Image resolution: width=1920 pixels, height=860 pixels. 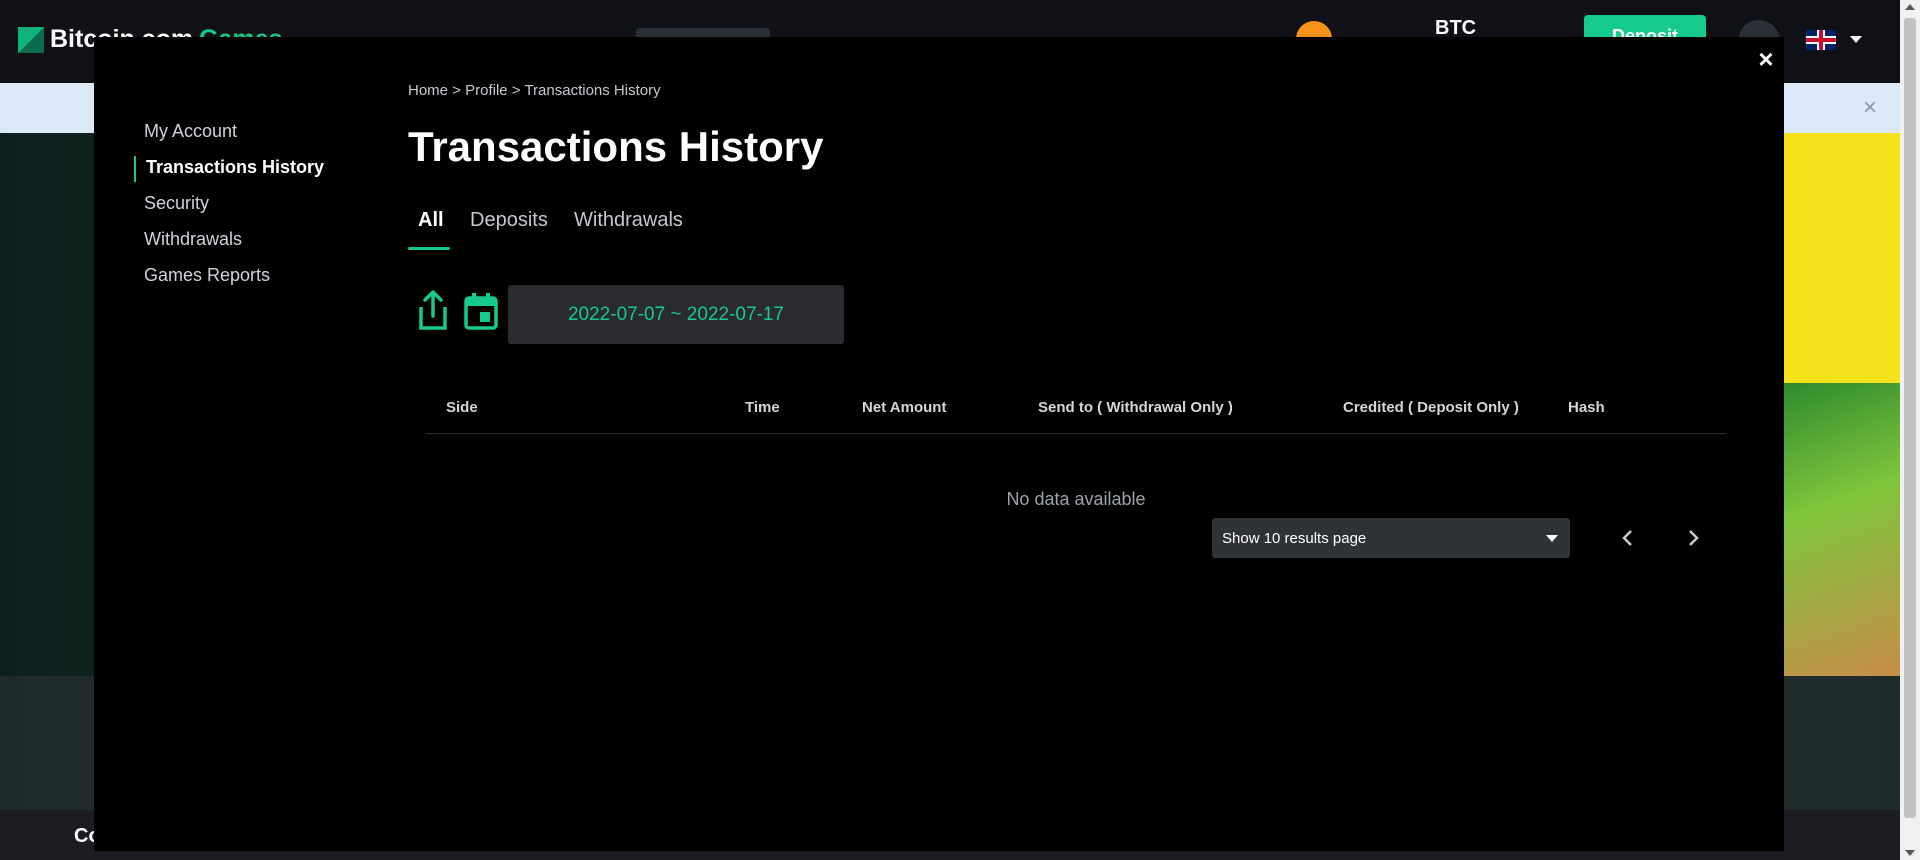 I want to click on next-page-button, so click(x=1693, y=538).